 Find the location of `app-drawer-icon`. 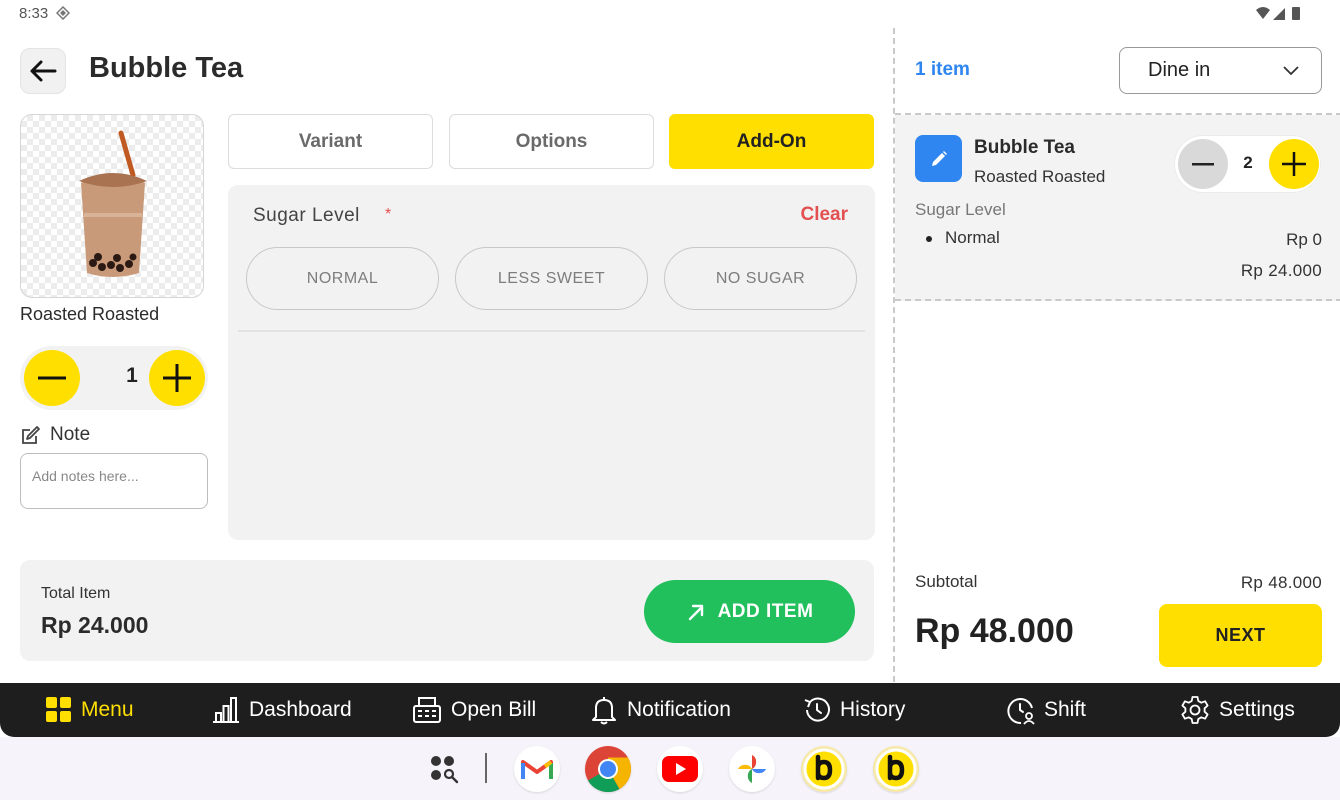

app-drawer-icon is located at coordinates (445, 769).